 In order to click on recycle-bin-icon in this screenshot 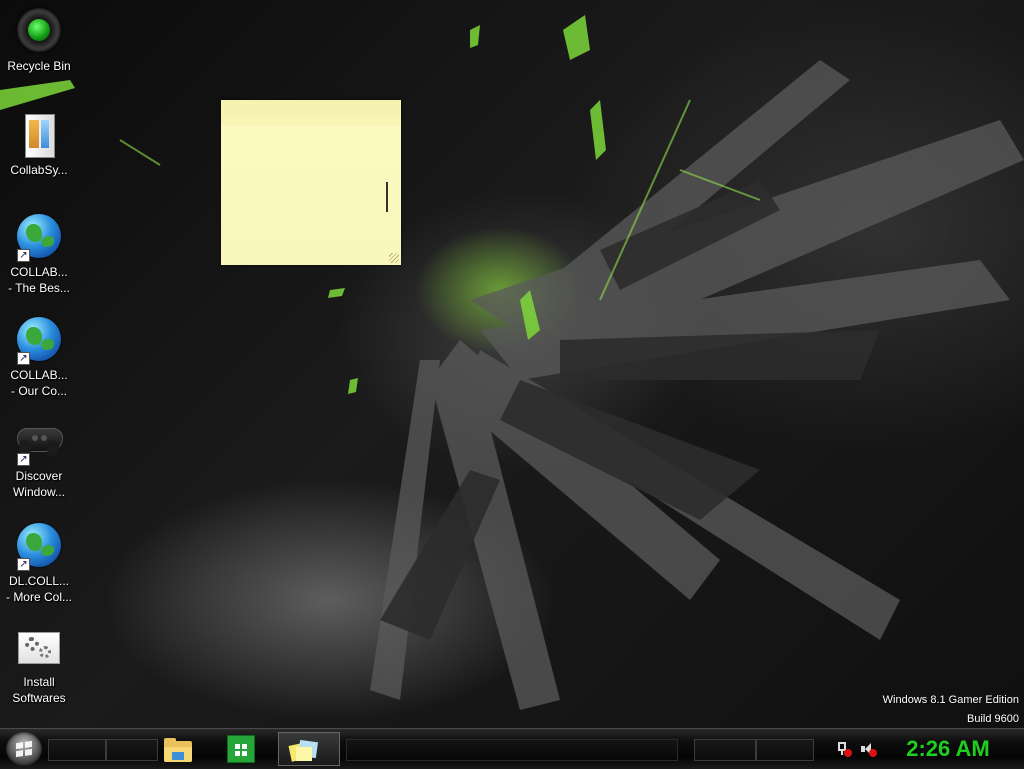, I will do `click(39, 32)`.